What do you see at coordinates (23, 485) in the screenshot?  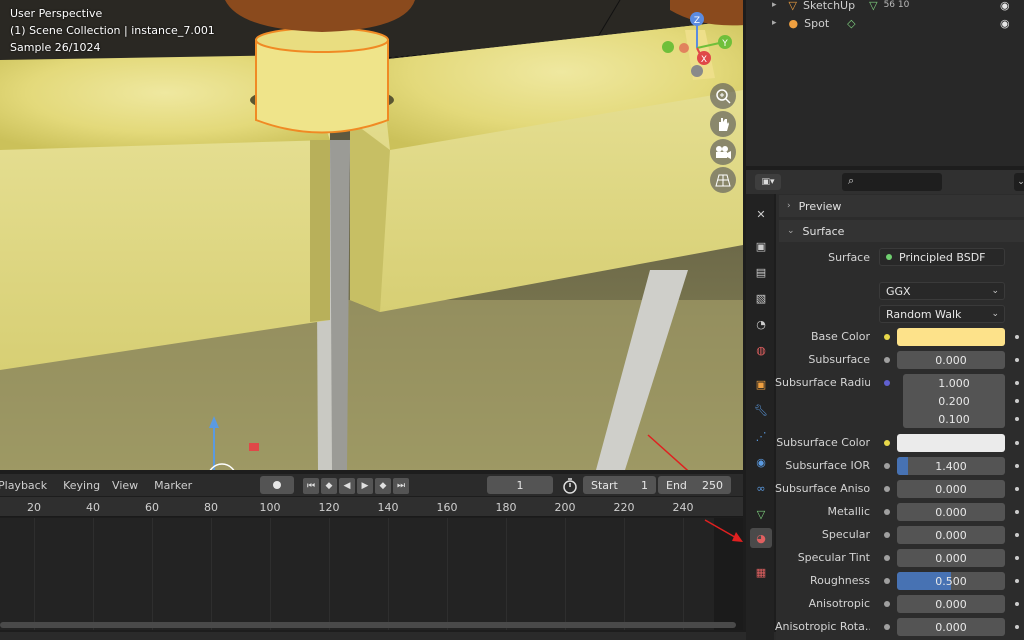 I see `playback-menu: Playback` at bounding box center [23, 485].